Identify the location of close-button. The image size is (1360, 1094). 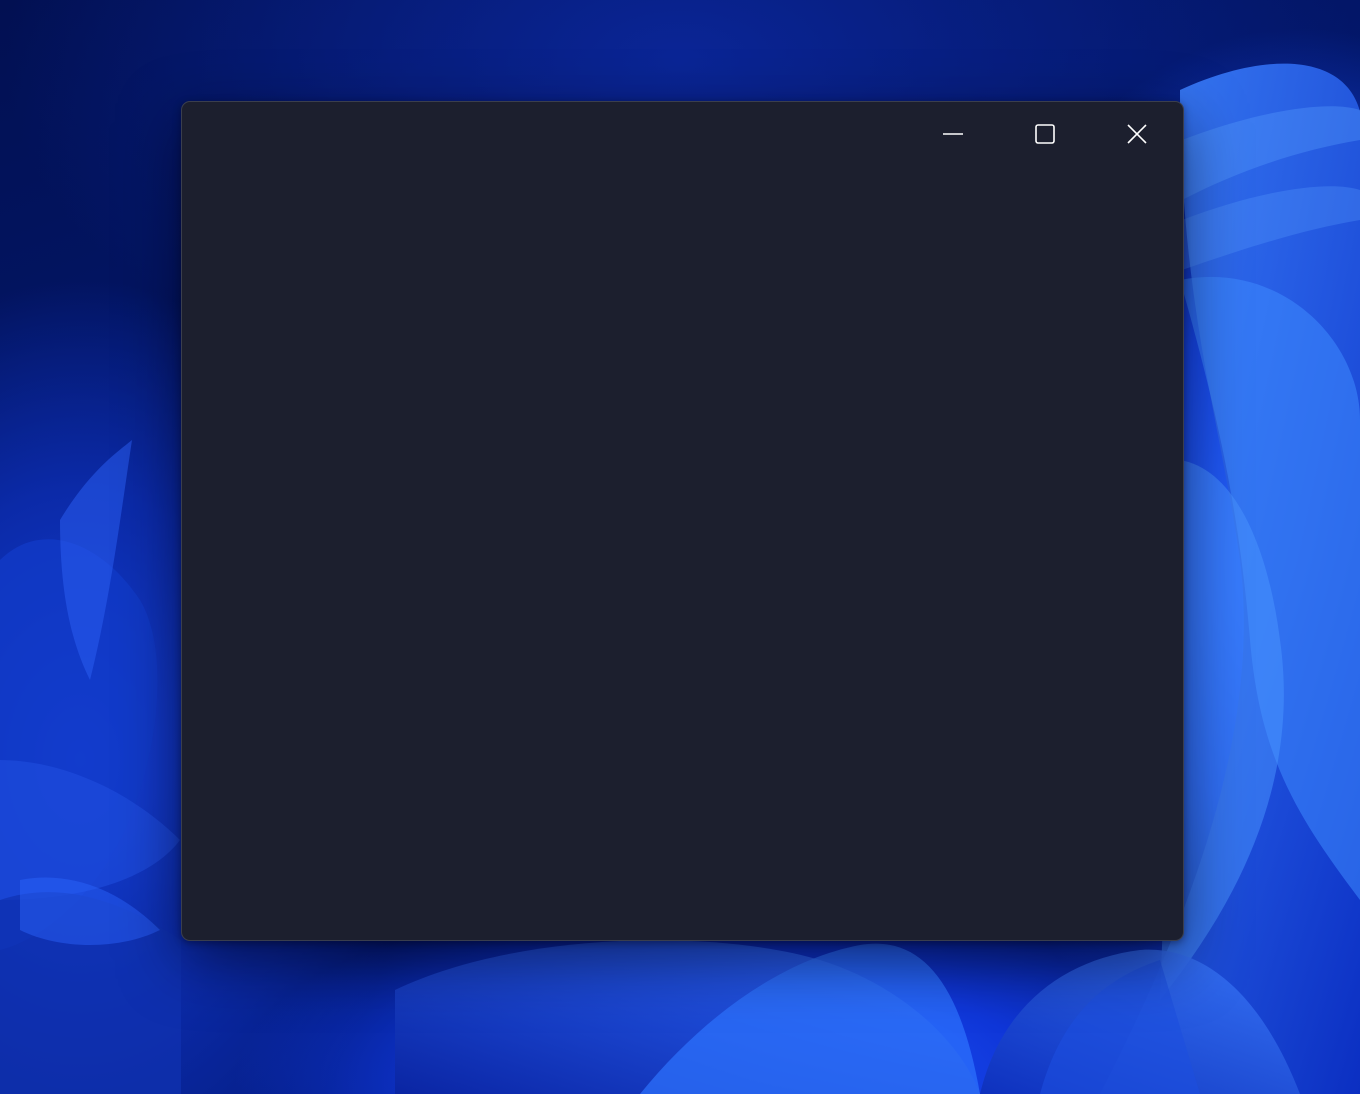
(1137, 134).